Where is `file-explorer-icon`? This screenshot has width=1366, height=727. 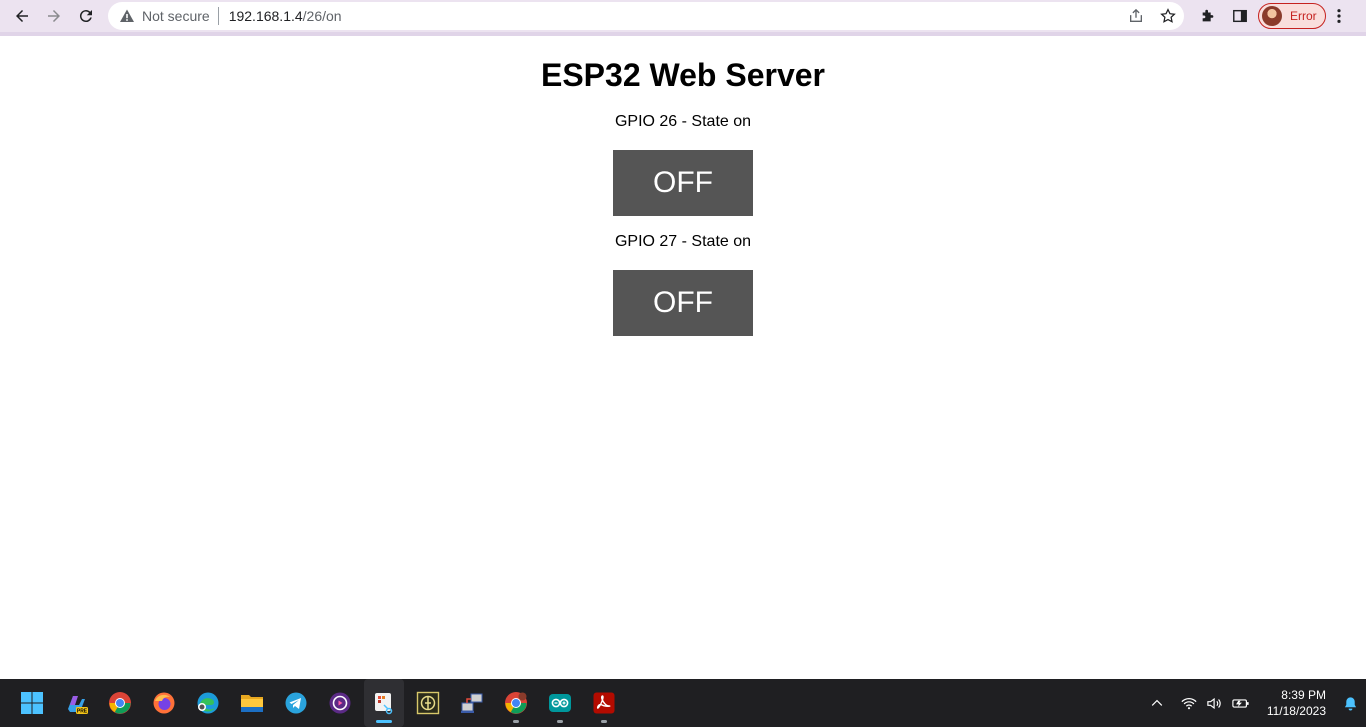
file-explorer-icon is located at coordinates (252, 703).